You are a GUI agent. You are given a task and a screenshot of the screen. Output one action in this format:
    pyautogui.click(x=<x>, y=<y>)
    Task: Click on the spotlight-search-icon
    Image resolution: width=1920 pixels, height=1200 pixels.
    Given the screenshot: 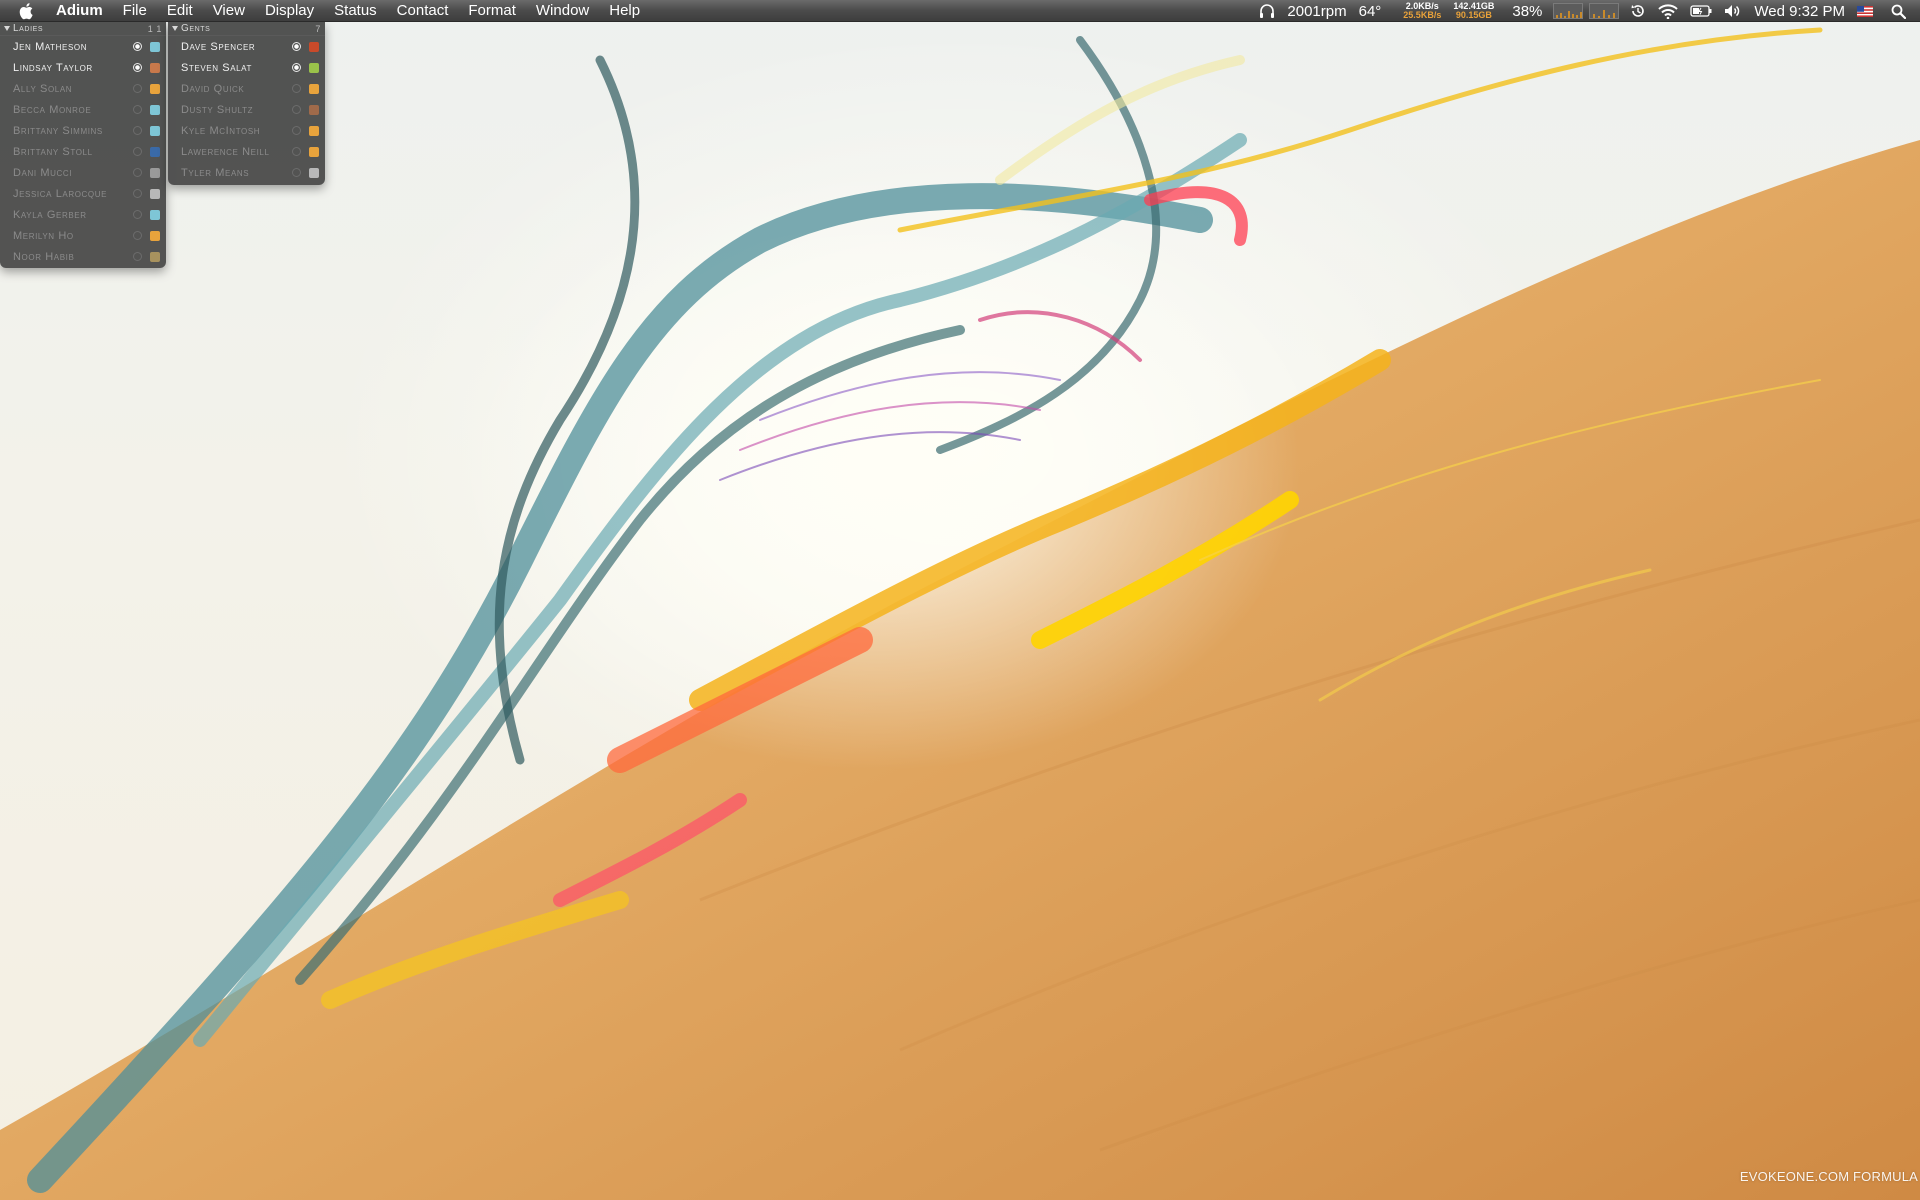 What is the action you would take?
    pyautogui.click(x=1899, y=11)
    